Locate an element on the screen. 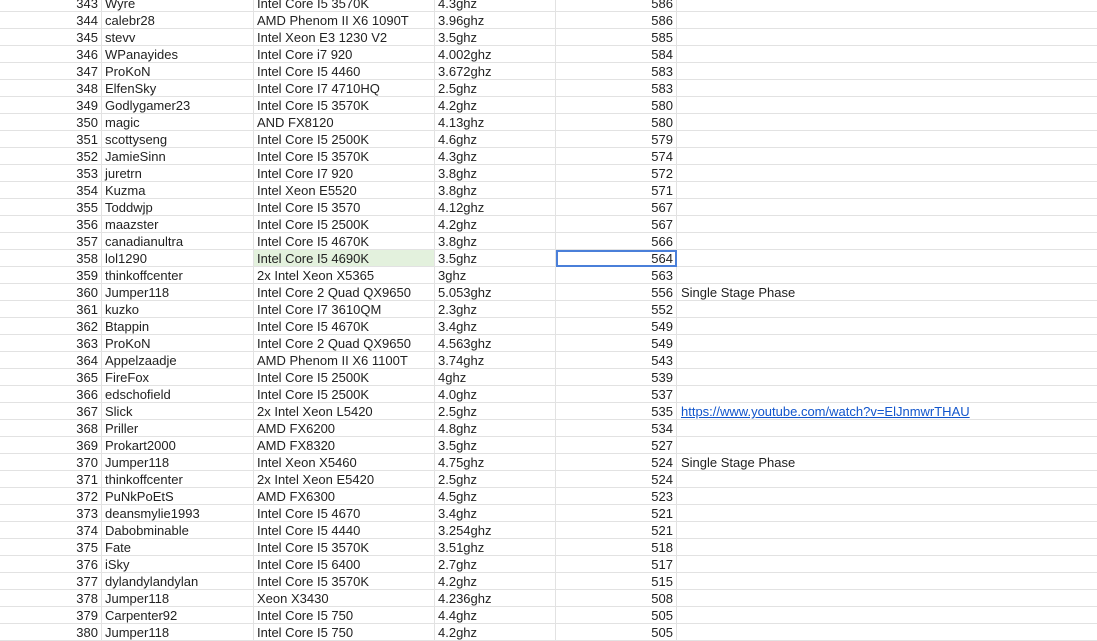 The width and height of the screenshot is (1097, 641). cpu-cell: Intel Core I5 4460 is located at coordinates (344, 71).